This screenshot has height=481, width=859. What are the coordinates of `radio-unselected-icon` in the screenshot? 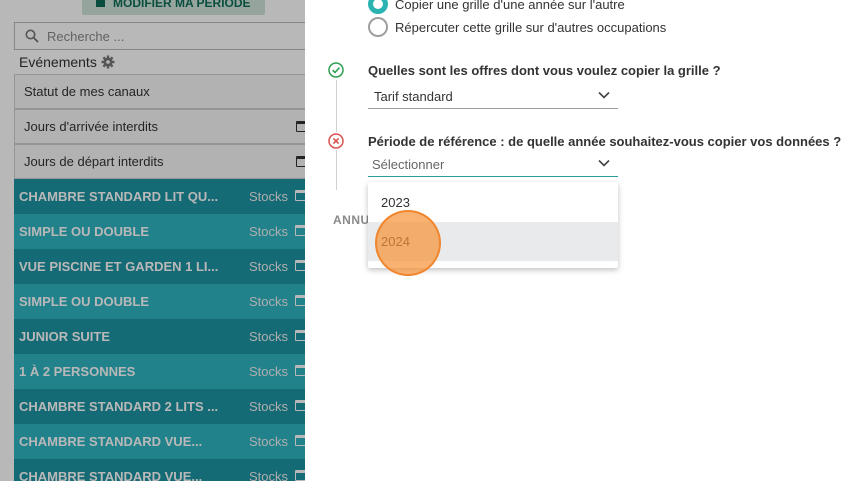 It's located at (378, 27).